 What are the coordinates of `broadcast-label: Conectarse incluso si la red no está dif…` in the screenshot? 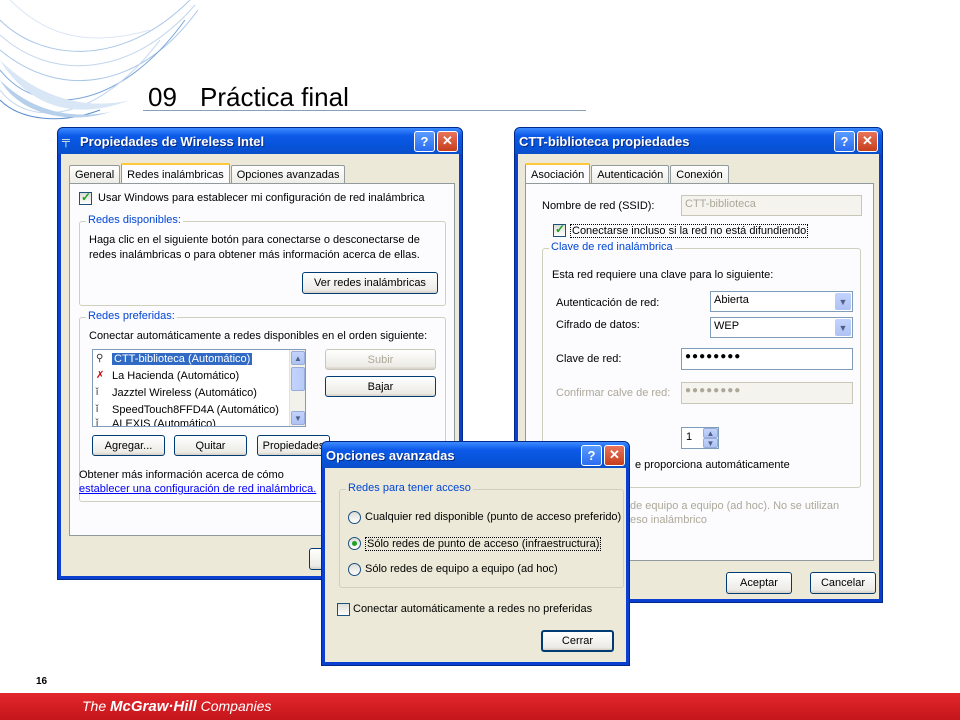 It's located at (689, 231).